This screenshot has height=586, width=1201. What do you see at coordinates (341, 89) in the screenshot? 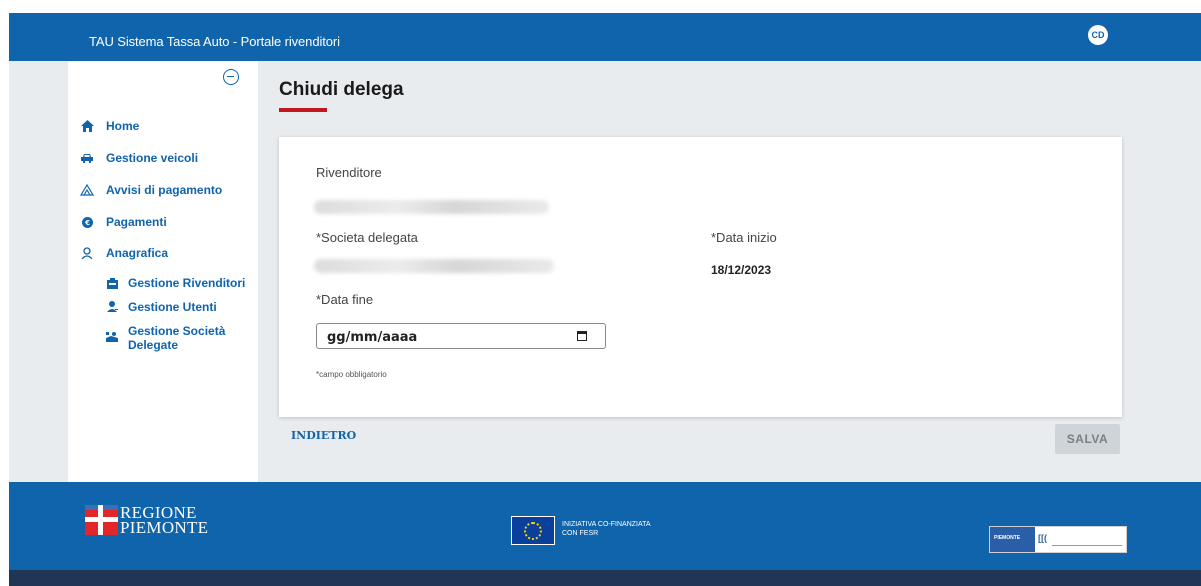
I see `page-title: Chiudi delega` at bounding box center [341, 89].